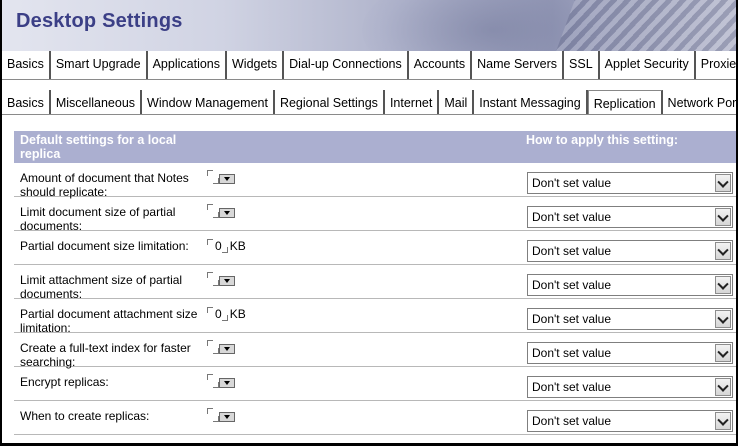  What do you see at coordinates (375, 384) in the screenshot?
I see `setting-row: Encrypt replicas: Don't set value` at bounding box center [375, 384].